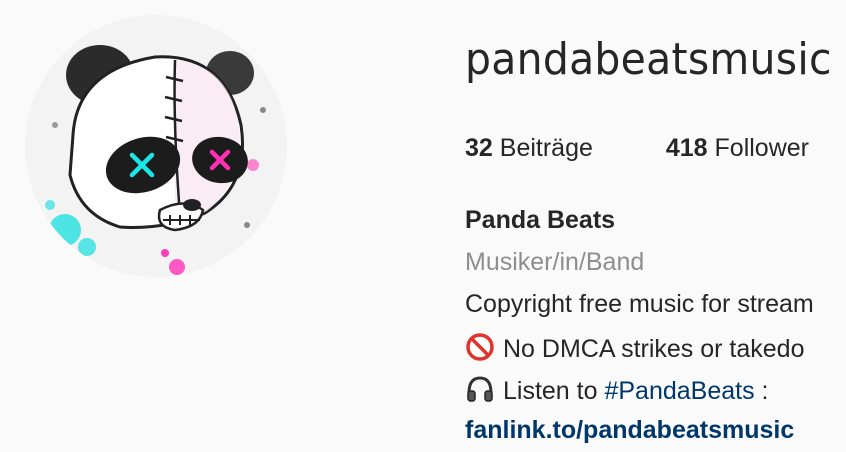 This screenshot has height=452, width=846. What do you see at coordinates (550, 391) in the screenshot?
I see `bio-line-3-prefix: Listen to` at bounding box center [550, 391].